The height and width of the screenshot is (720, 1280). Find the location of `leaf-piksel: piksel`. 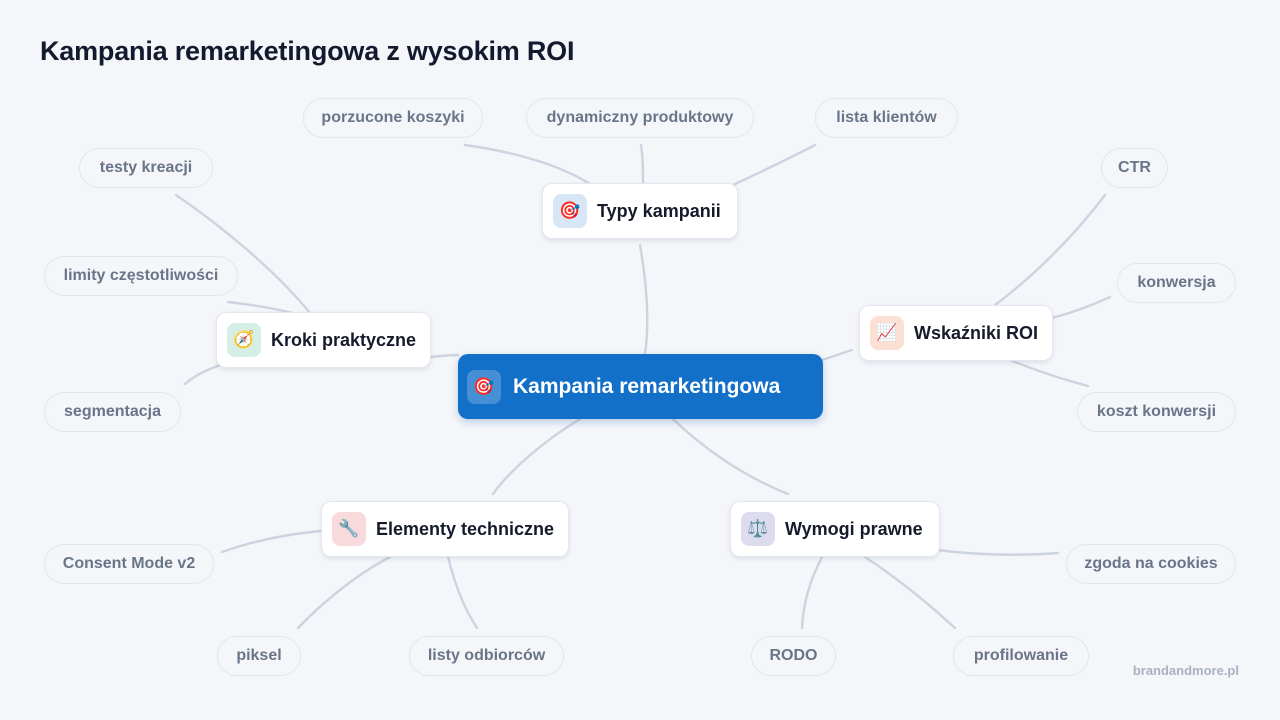

leaf-piksel: piksel is located at coordinates (259, 656).